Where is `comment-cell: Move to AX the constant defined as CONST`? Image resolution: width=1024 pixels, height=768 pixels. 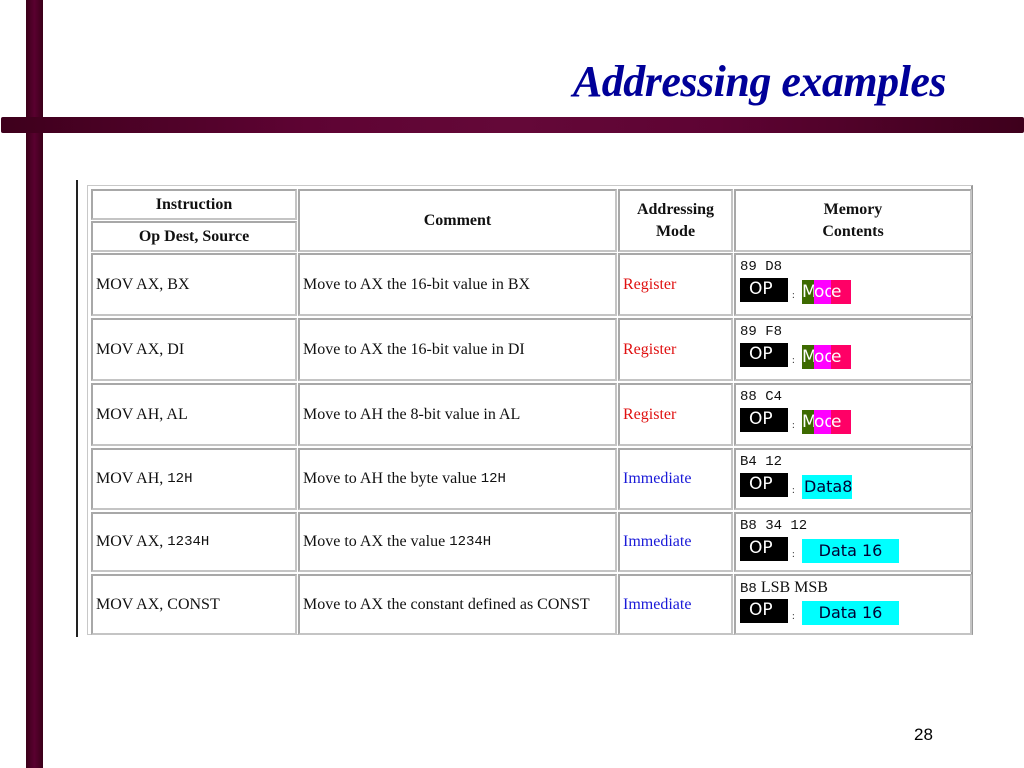
comment-cell: Move to AX the constant defined as CONST is located at coordinates (457, 604).